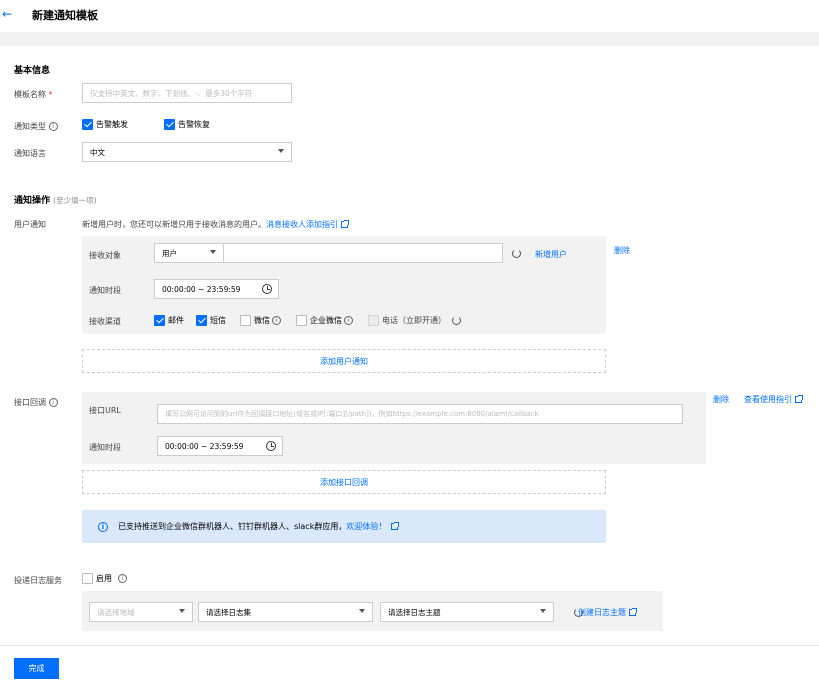 The image size is (819, 685). Describe the element at coordinates (36, 668) in the screenshot. I see `submit-button: 完成` at that location.